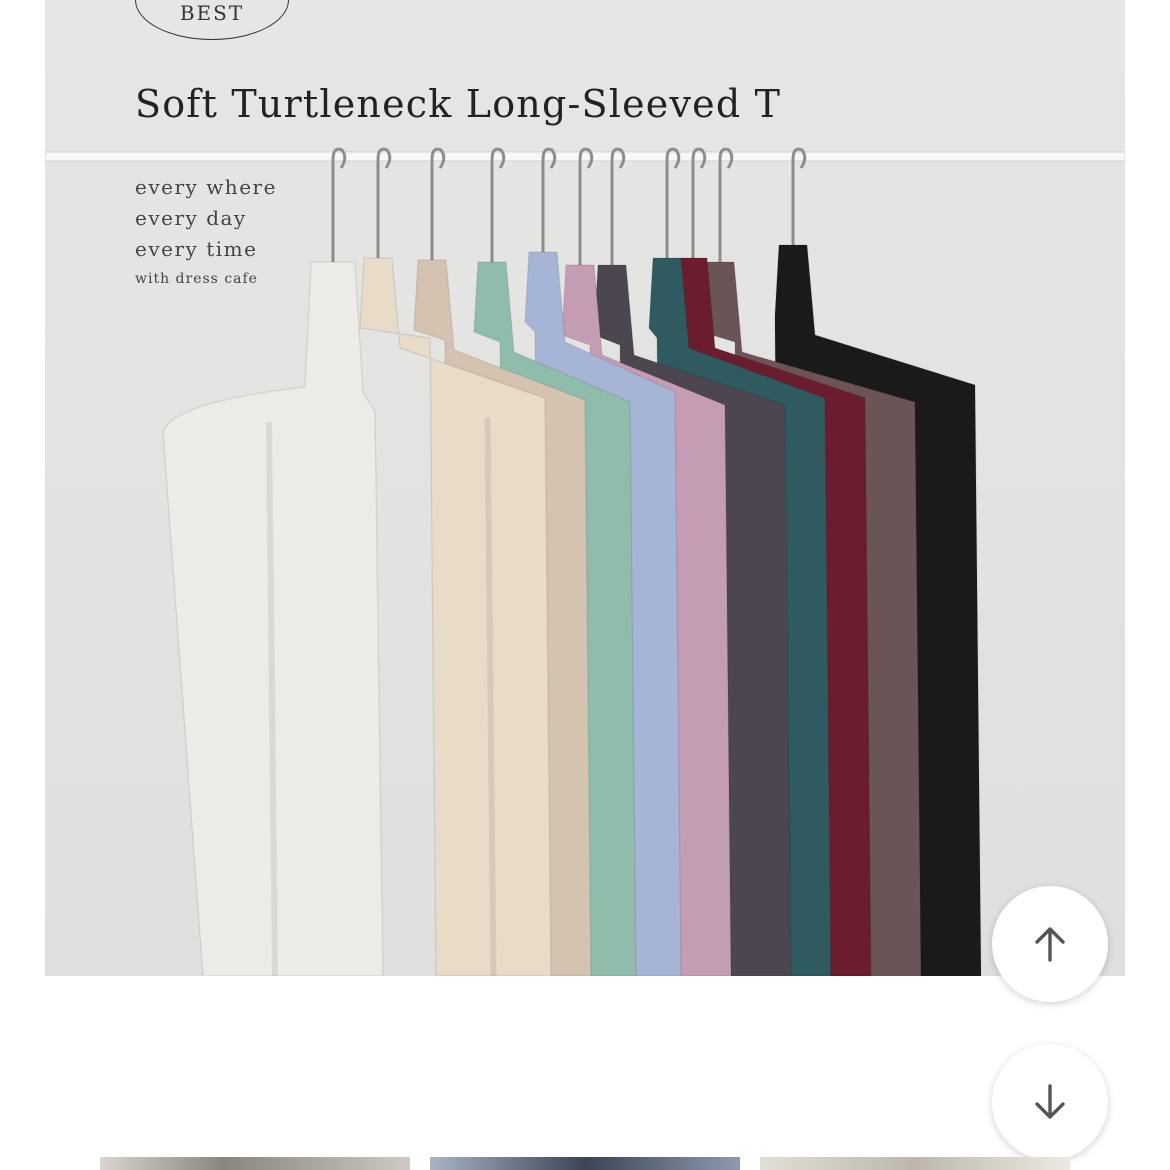 The height and width of the screenshot is (1170, 1170). I want to click on scroll-to-bottom-button, so click(1050, 1102).